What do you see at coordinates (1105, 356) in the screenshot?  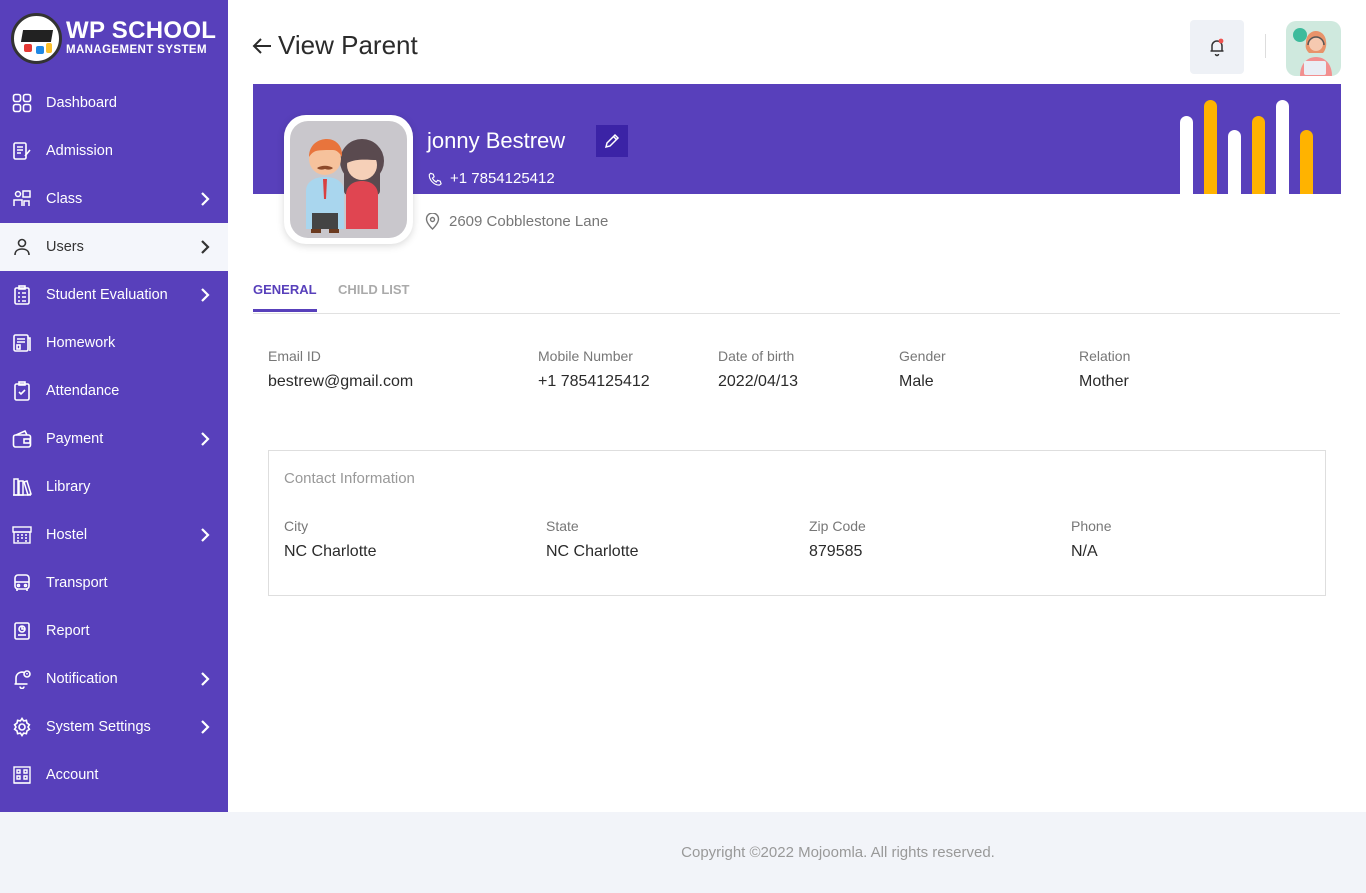 I see `relation-label: Relation` at bounding box center [1105, 356].